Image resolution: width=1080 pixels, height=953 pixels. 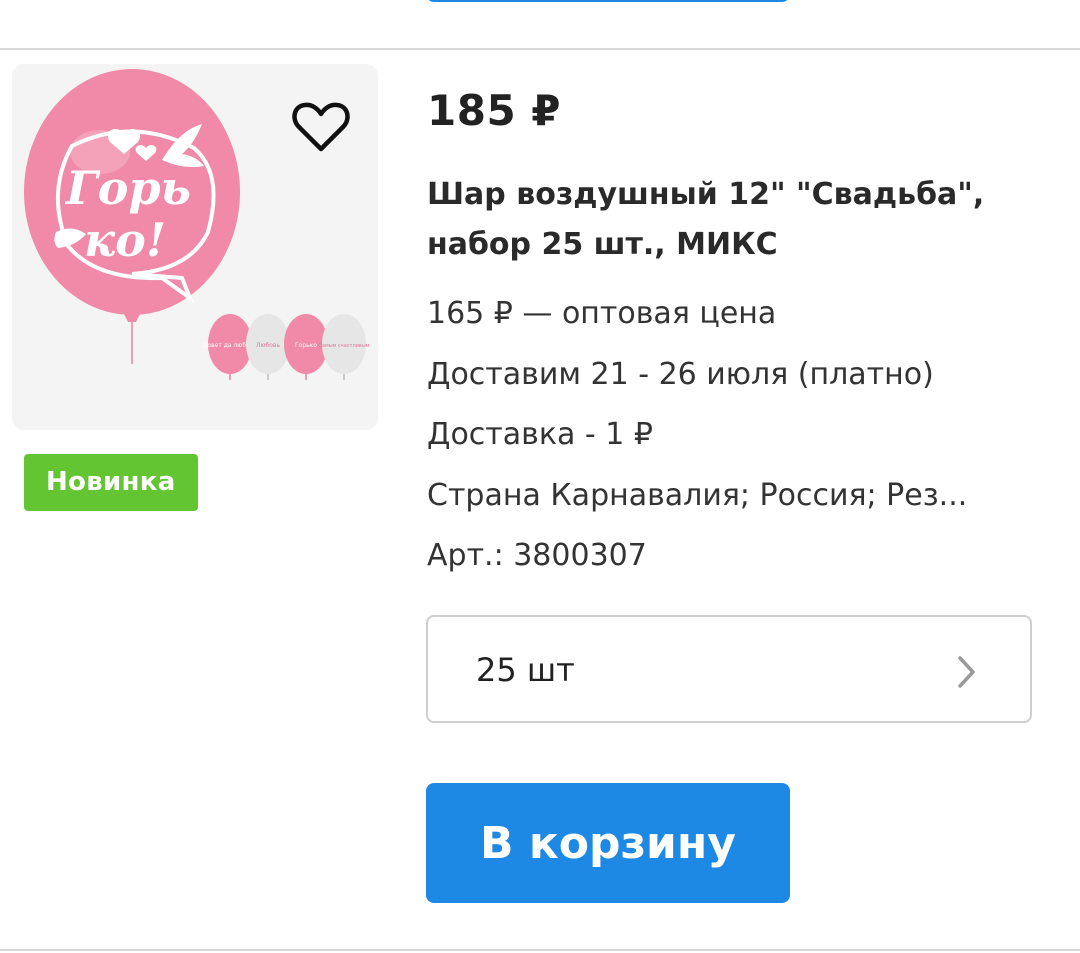 I want to click on small-balloon-label: Горько, so click(x=306, y=345).